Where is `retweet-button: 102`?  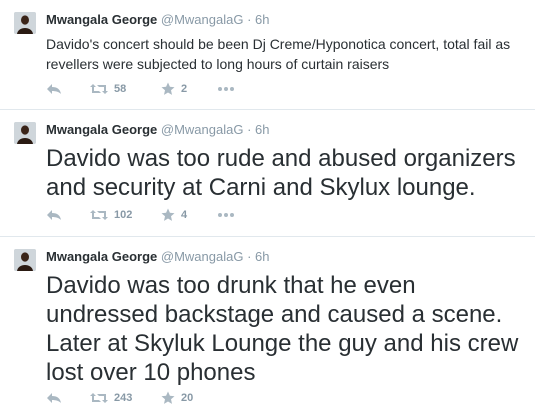
retweet-button: 102 is located at coordinates (118, 215).